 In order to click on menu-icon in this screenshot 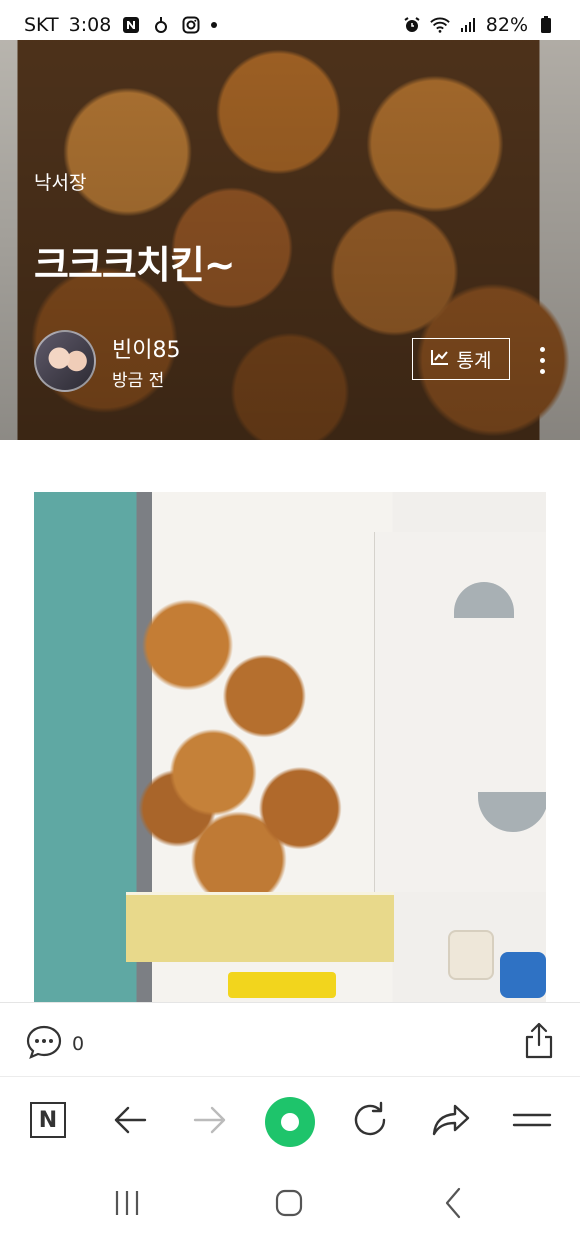, I will do `click(532, 1120)`.